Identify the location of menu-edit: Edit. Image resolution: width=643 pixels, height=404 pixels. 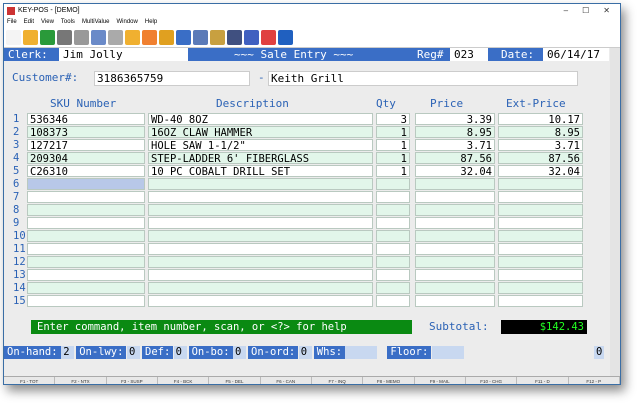
(29, 22).